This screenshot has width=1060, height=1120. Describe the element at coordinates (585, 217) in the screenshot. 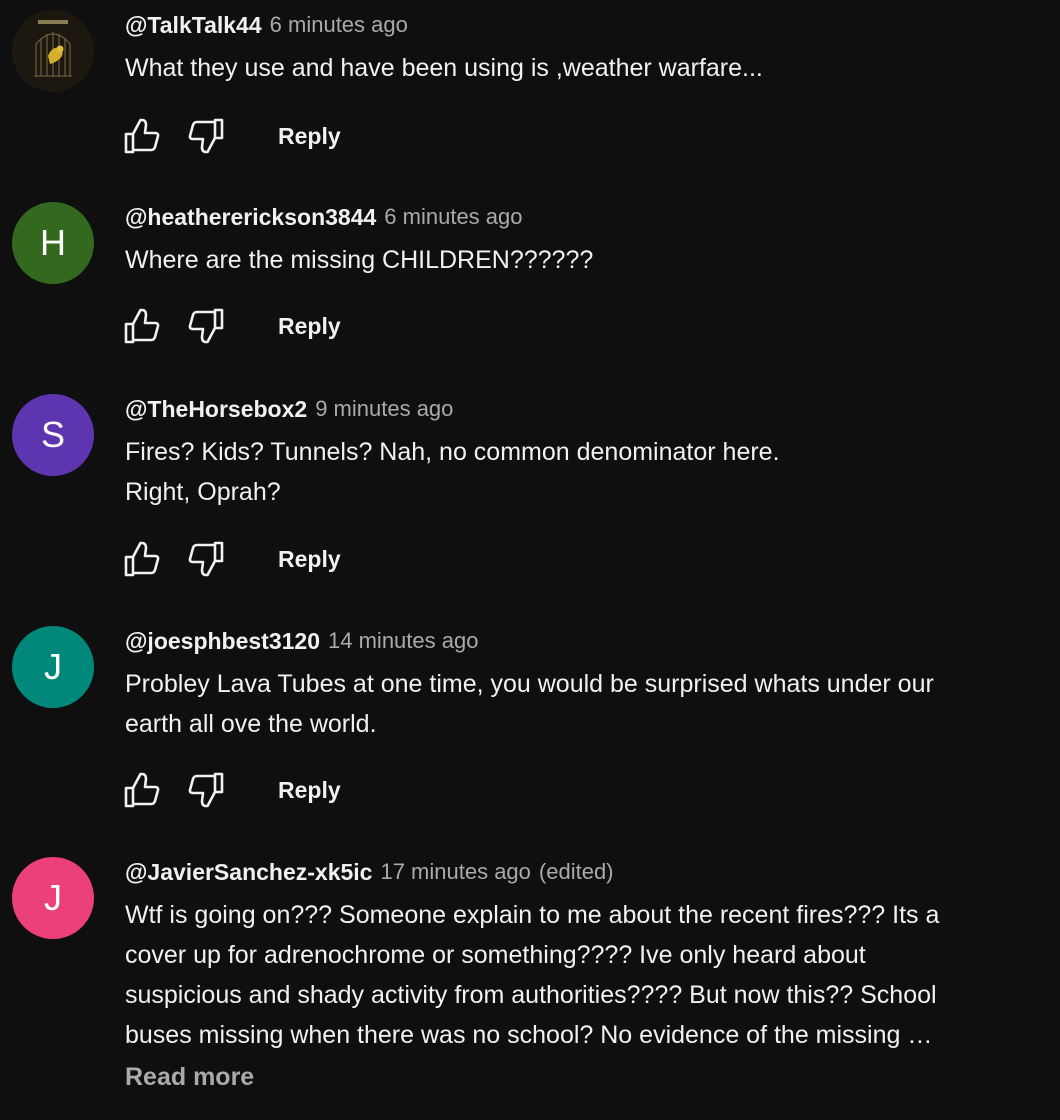

I see `comment-header: @heathererickson3844 6 minutes ago` at that location.